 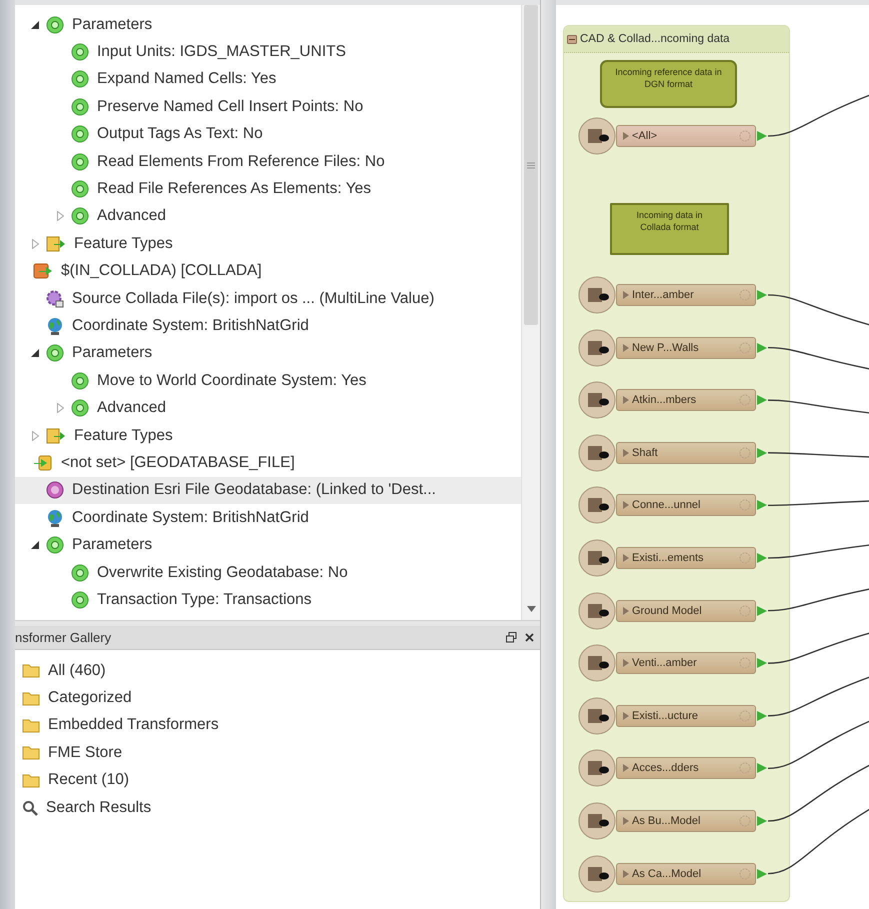 I want to click on restore-icon, so click(x=511, y=637).